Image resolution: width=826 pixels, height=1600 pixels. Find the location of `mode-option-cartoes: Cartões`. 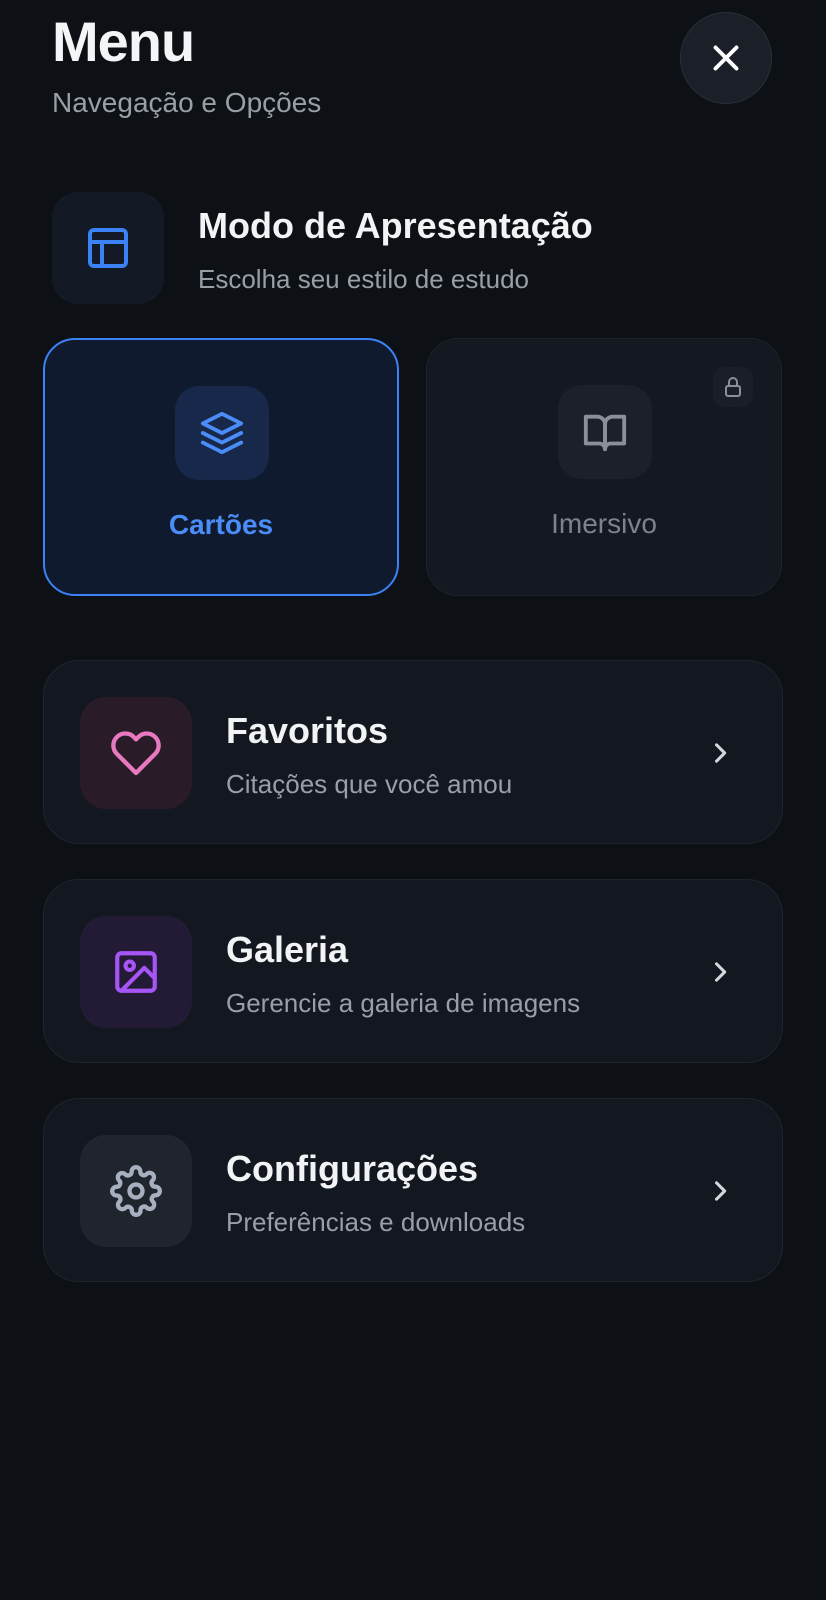

mode-option-cartoes: Cartões is located at coordinates (221, 467).